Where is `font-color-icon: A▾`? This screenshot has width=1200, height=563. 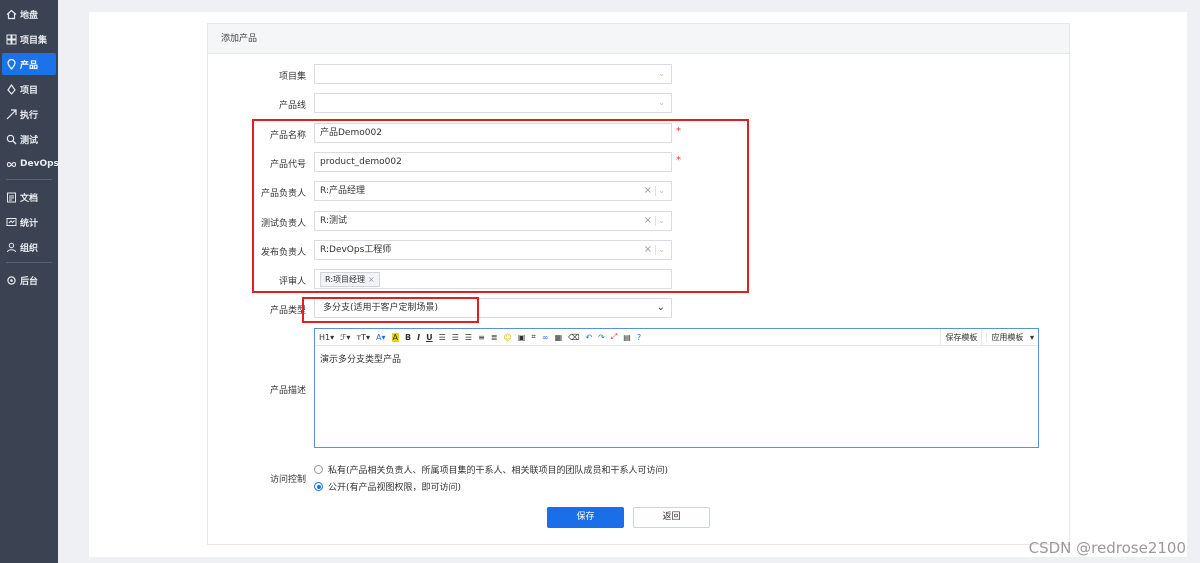 font-color-icon: A▾ is located at coordinates (381, 337).